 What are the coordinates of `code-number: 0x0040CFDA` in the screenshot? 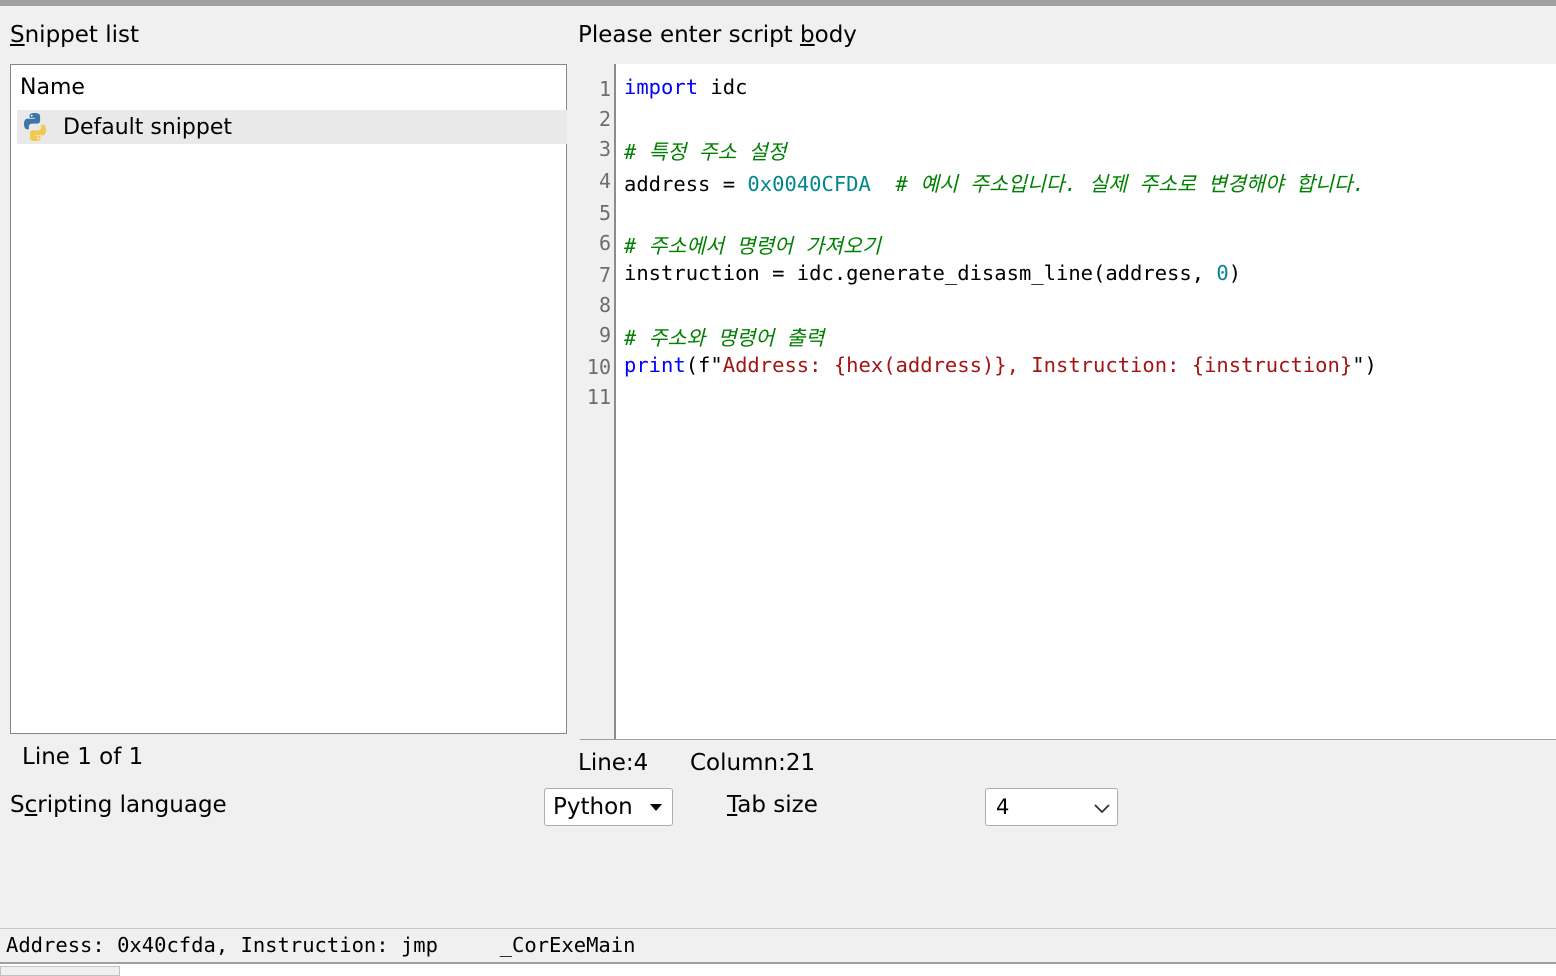 It's located at (809, 184).